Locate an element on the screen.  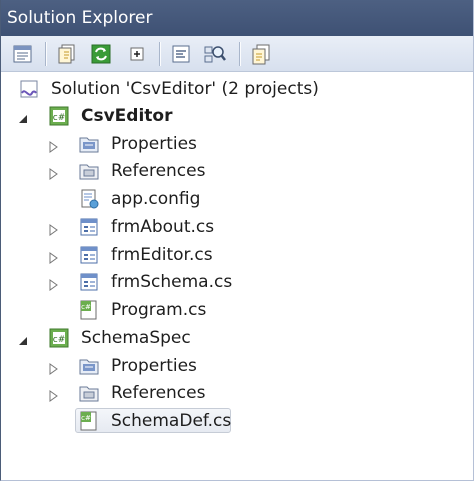
tree-node-label: frmAbout.cs is located at coordinates (163, 227).